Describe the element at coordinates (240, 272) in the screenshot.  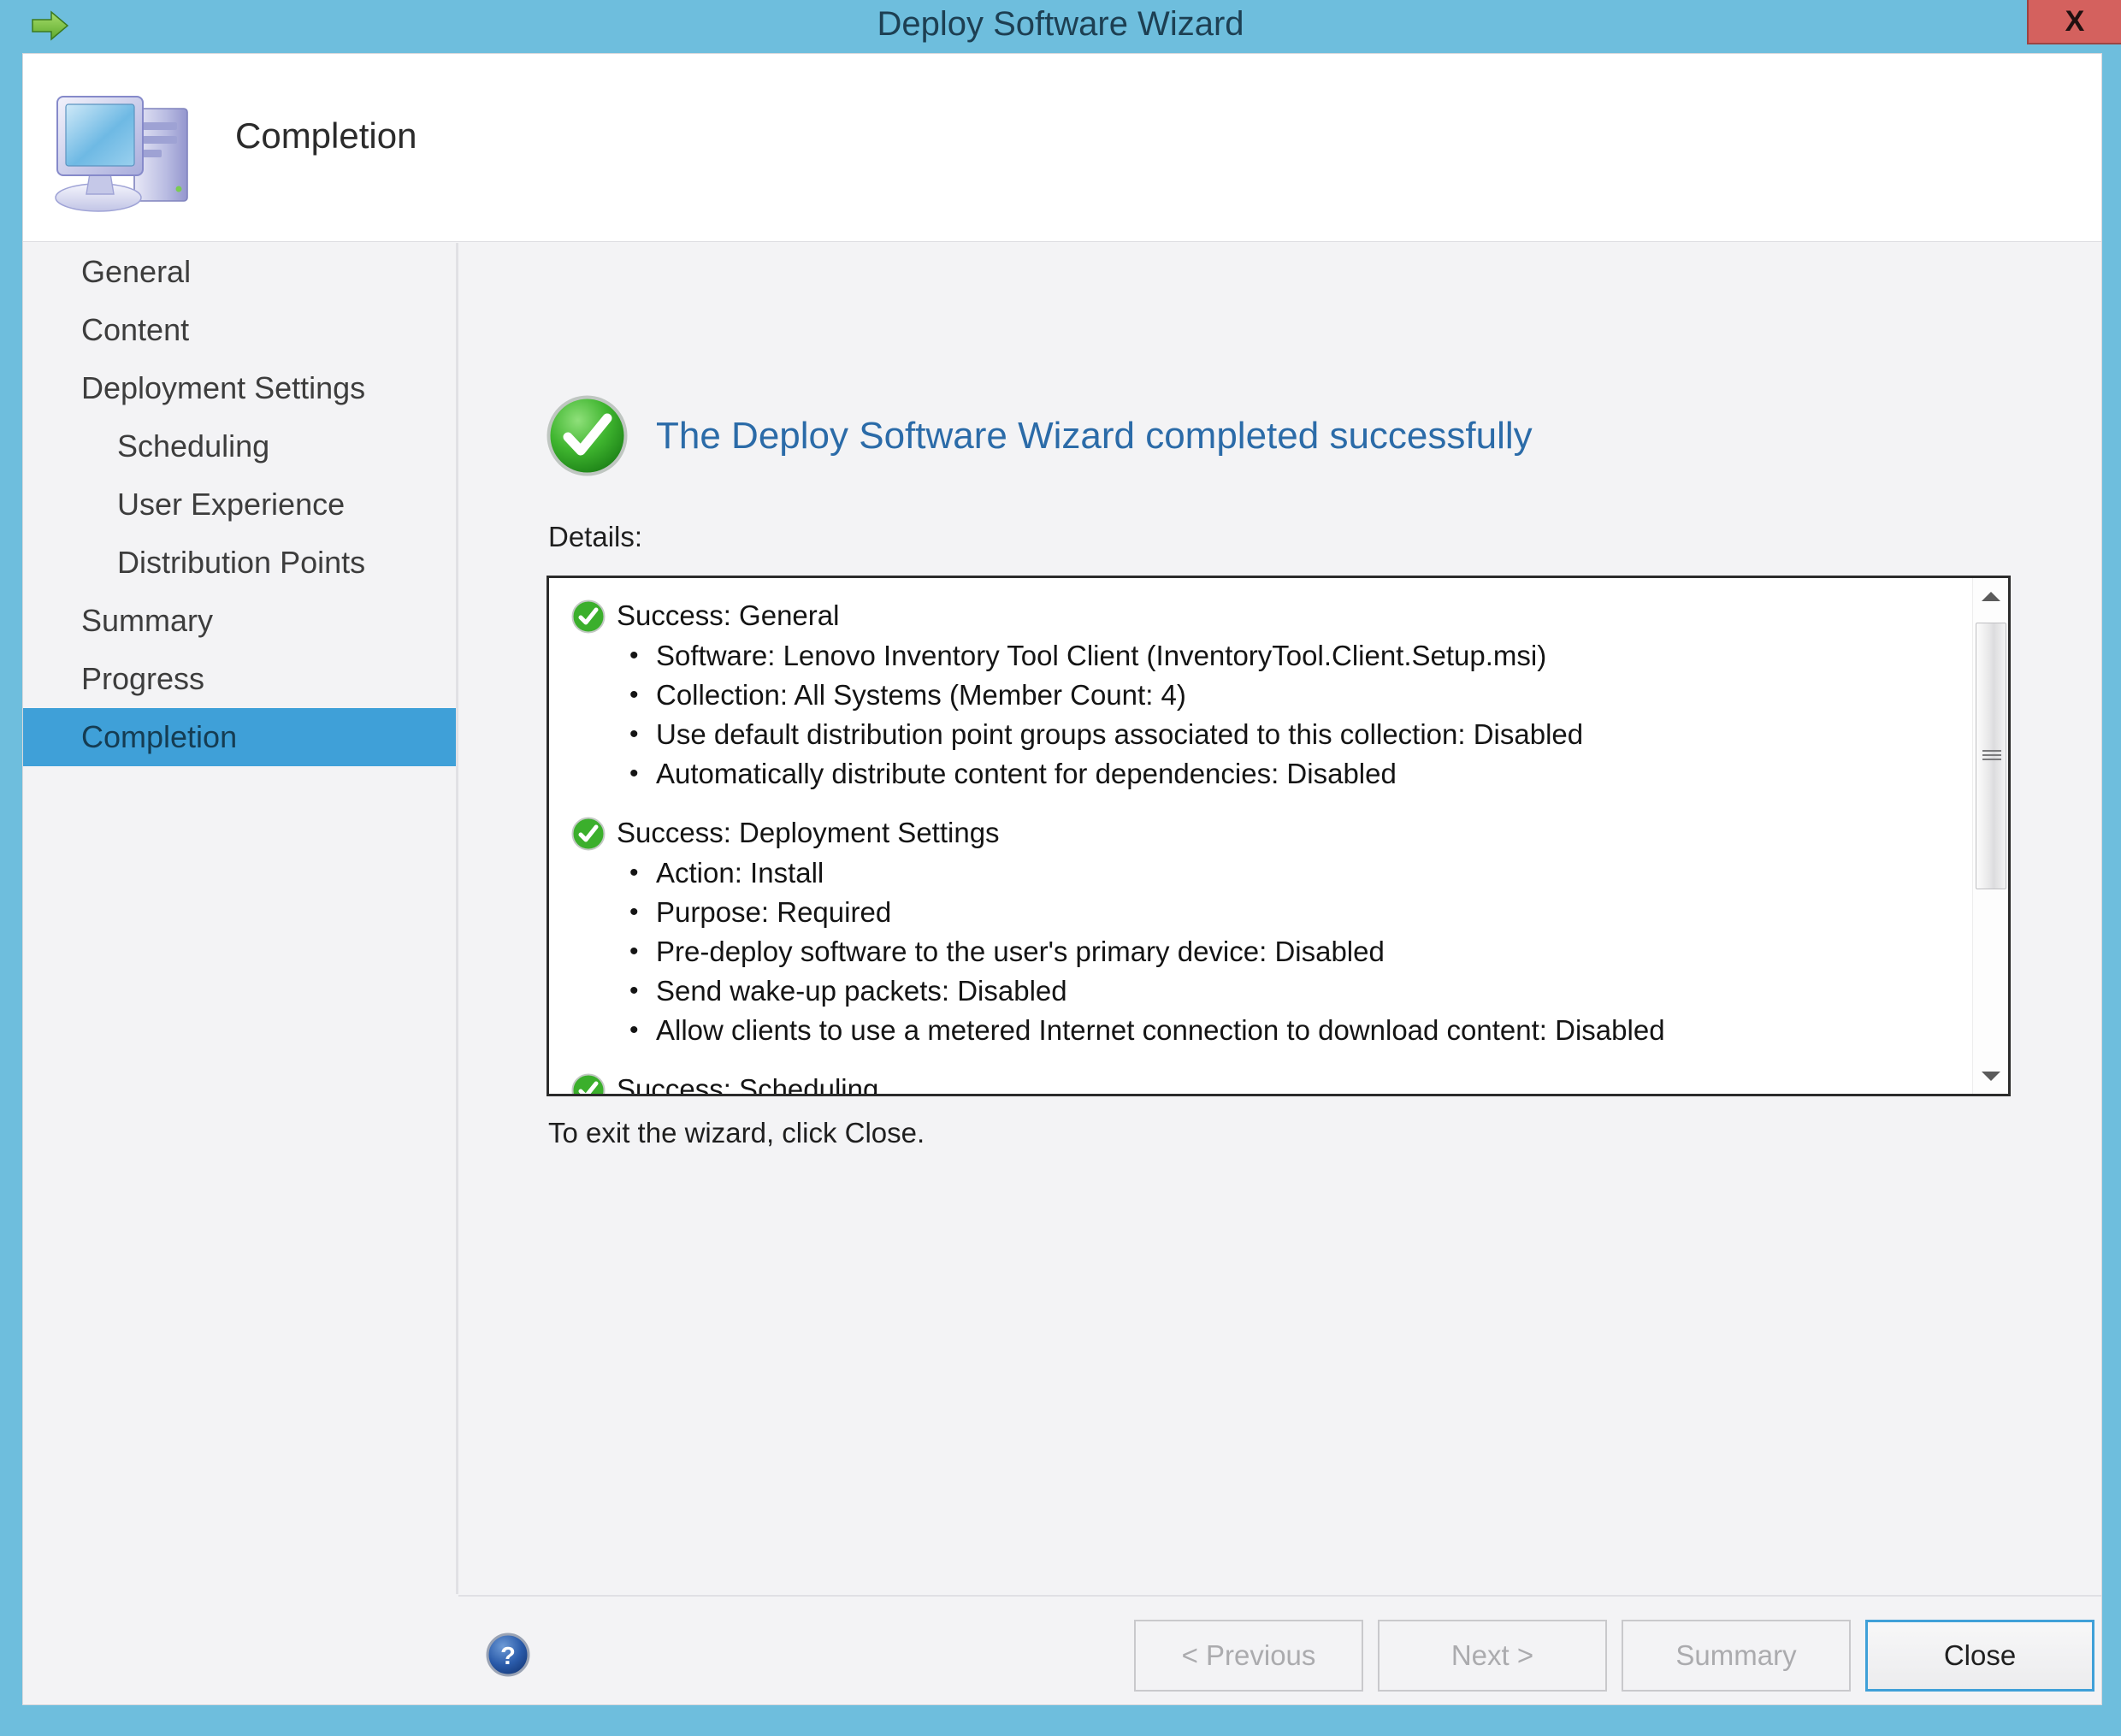
I see `sidebar-item-general: General` at that location.